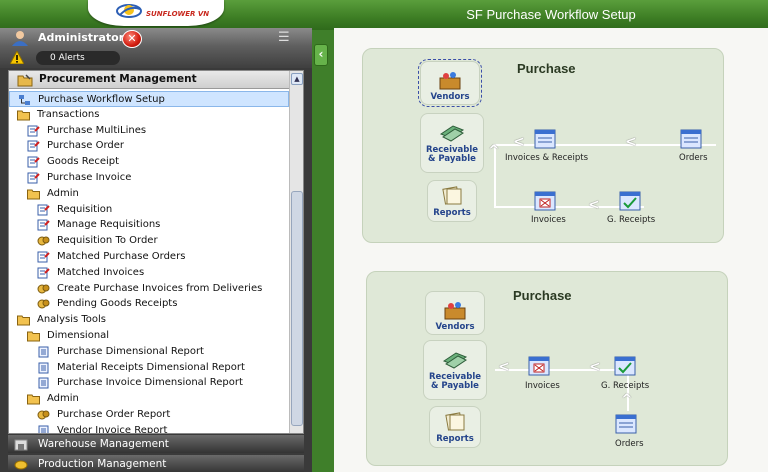 This screenshot has width=768, height=472. I want to click on tree-item: Purchase MultiLines, so click(149, 131).